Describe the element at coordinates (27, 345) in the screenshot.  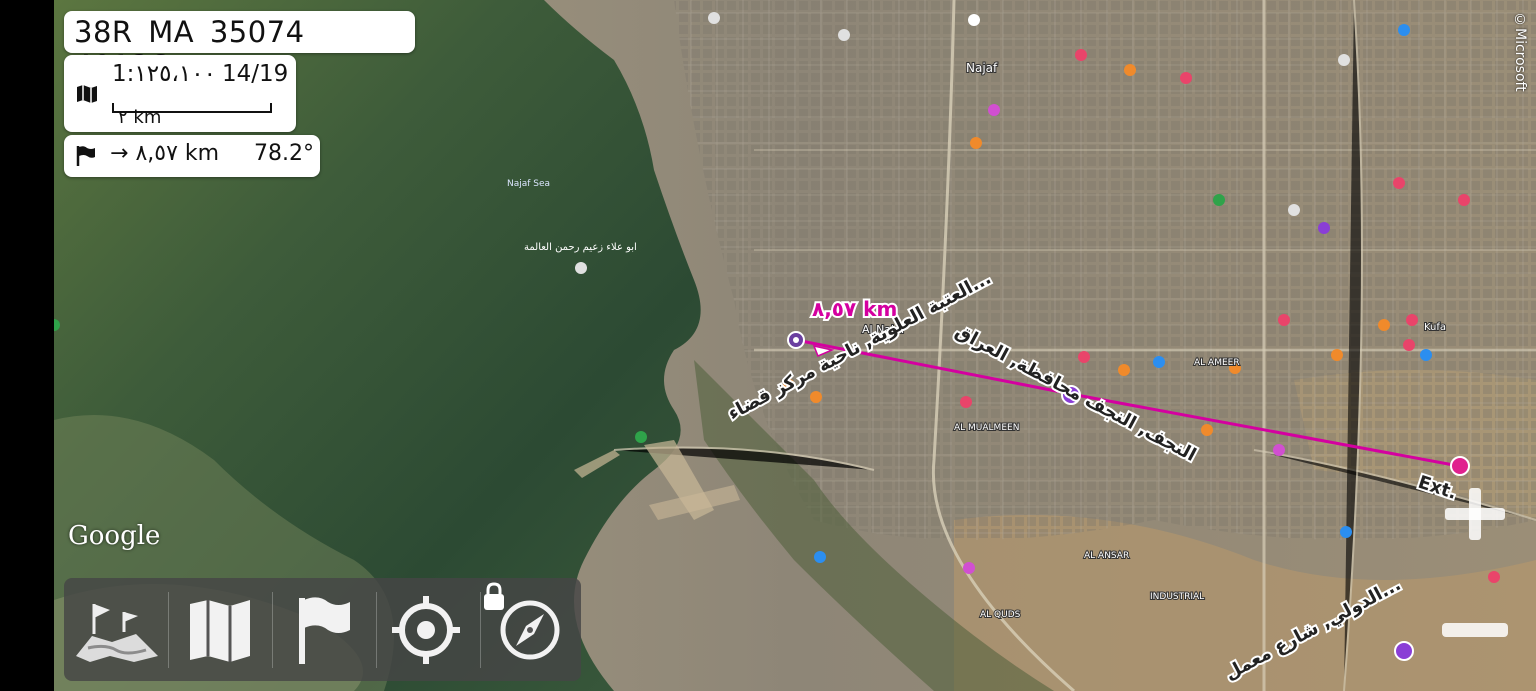
I see `left-black-bar` at that location.